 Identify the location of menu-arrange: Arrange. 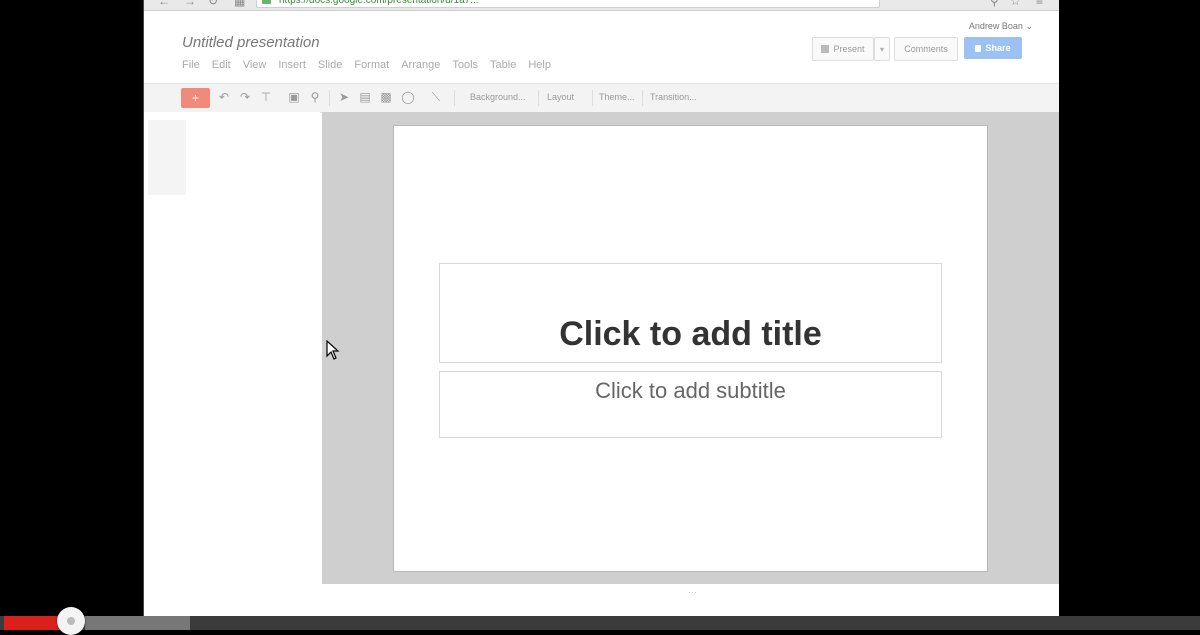
(420, 65).